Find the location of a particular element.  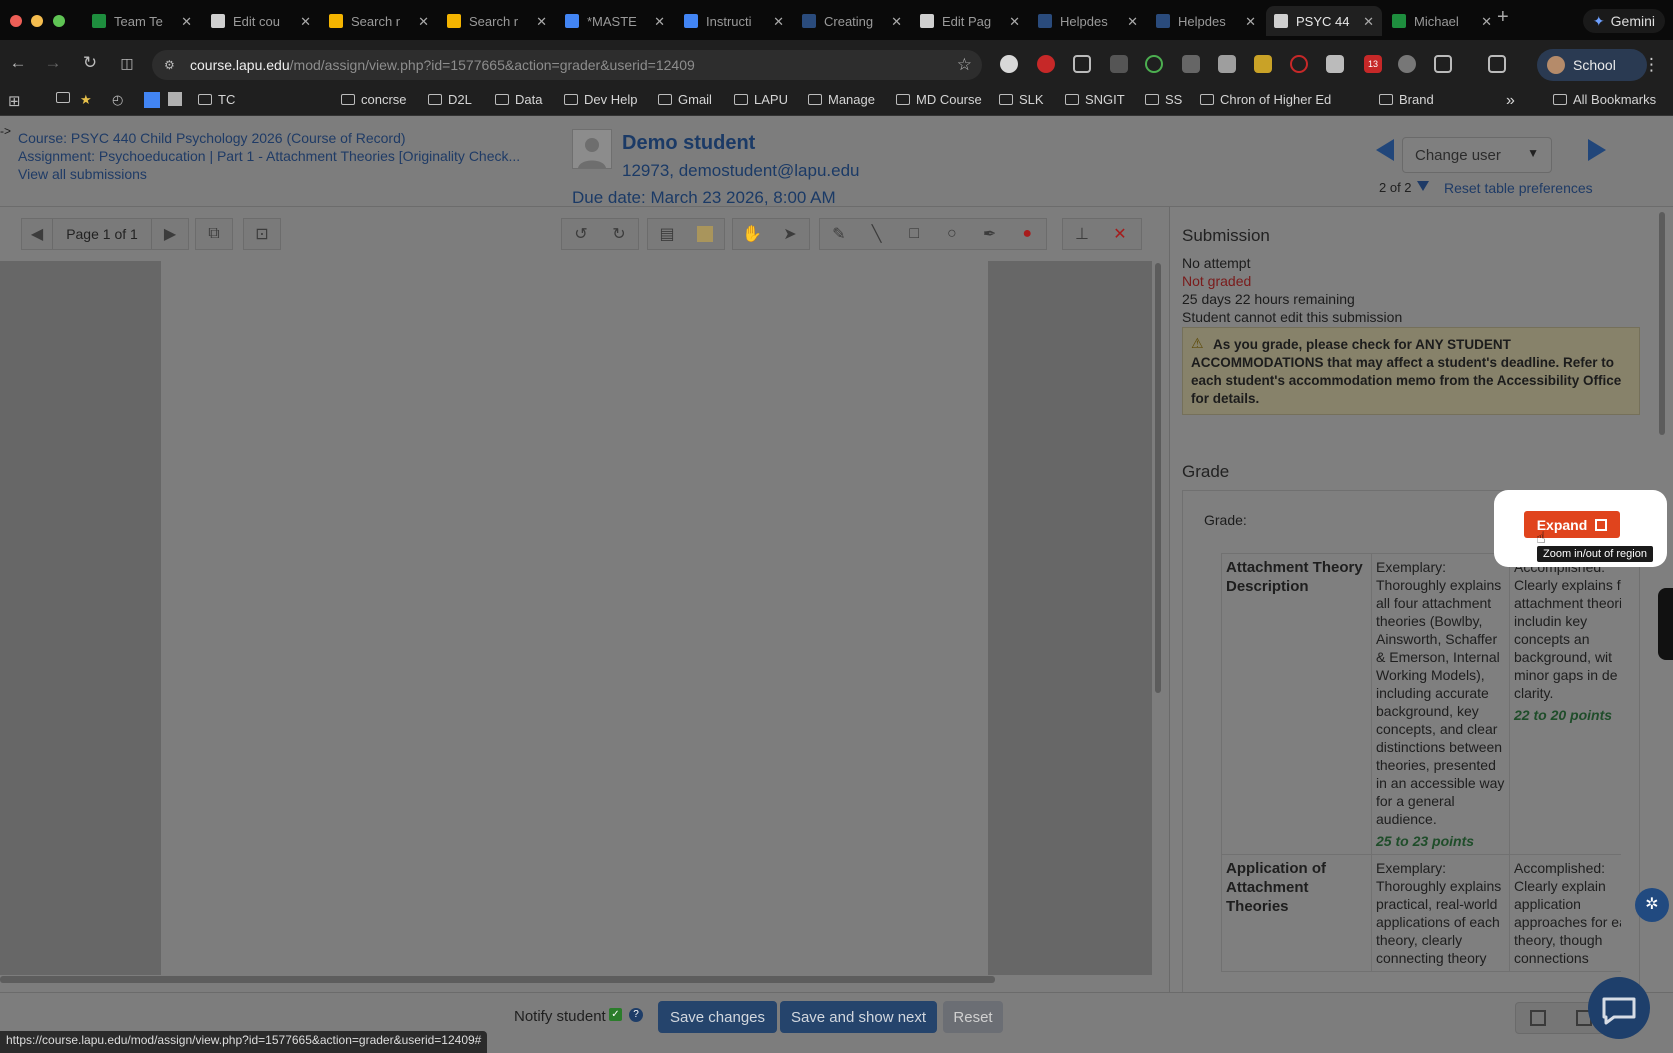

help-icon: ? is located at coordinates (636, 1015).